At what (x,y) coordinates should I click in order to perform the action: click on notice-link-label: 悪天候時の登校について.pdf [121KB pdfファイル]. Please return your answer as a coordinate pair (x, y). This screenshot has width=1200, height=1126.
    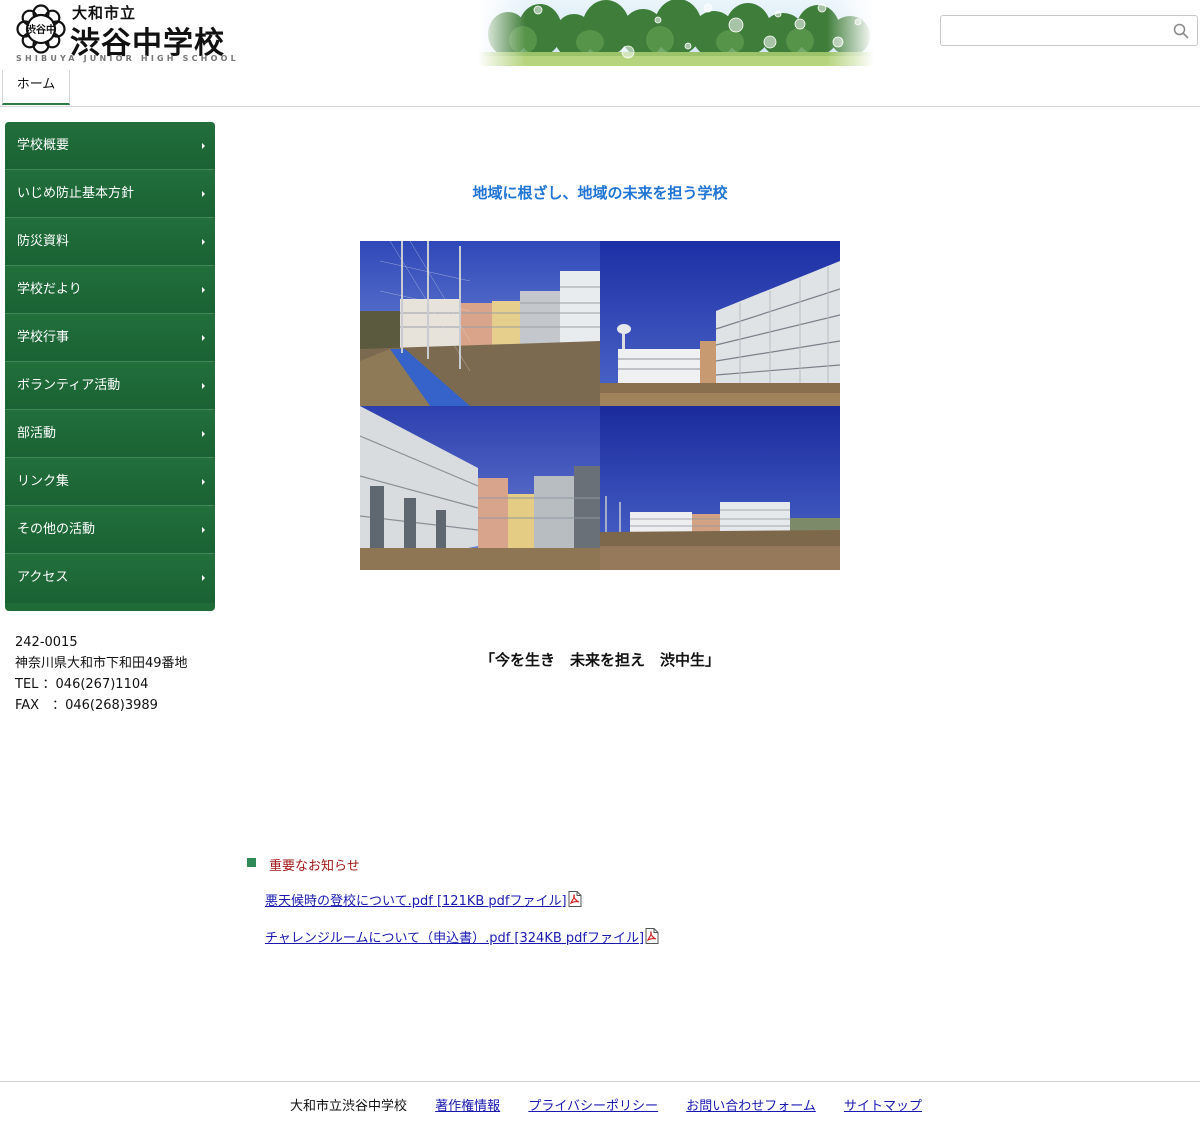
    Looking at the image, I should click on (416, 901).